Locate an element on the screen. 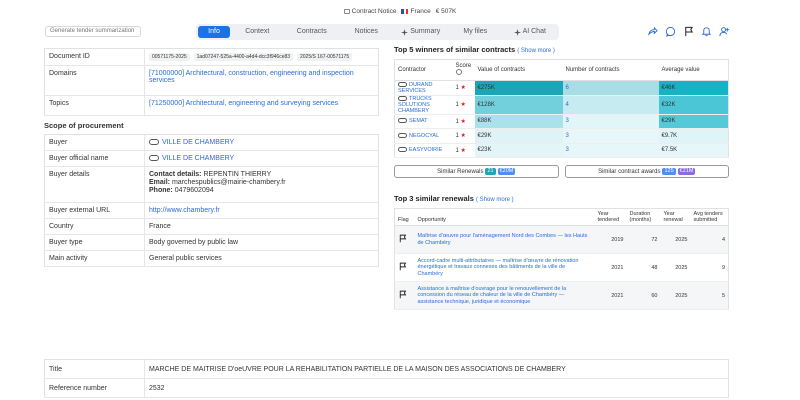  share-icon is located at coordinates (652, 31).